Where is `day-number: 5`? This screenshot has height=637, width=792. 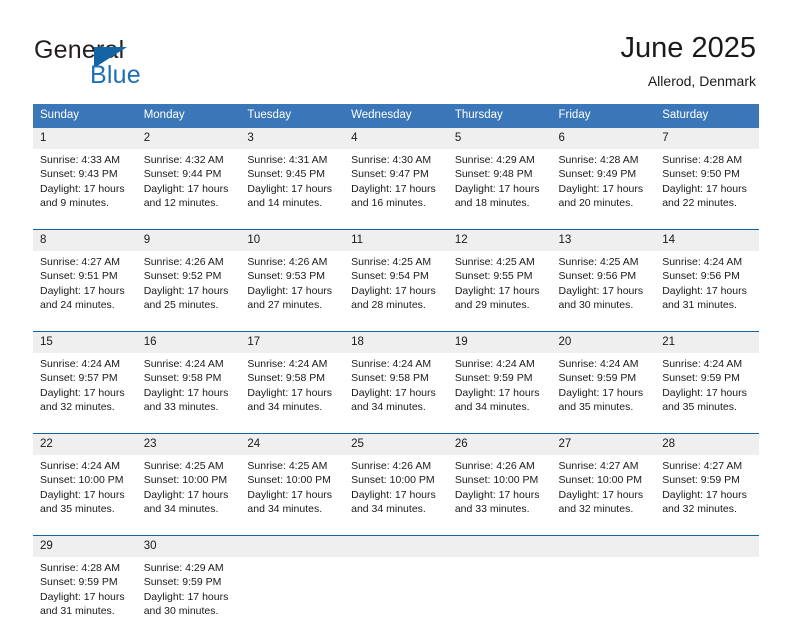 day-number: 5 is located at coordinates (499, 138).